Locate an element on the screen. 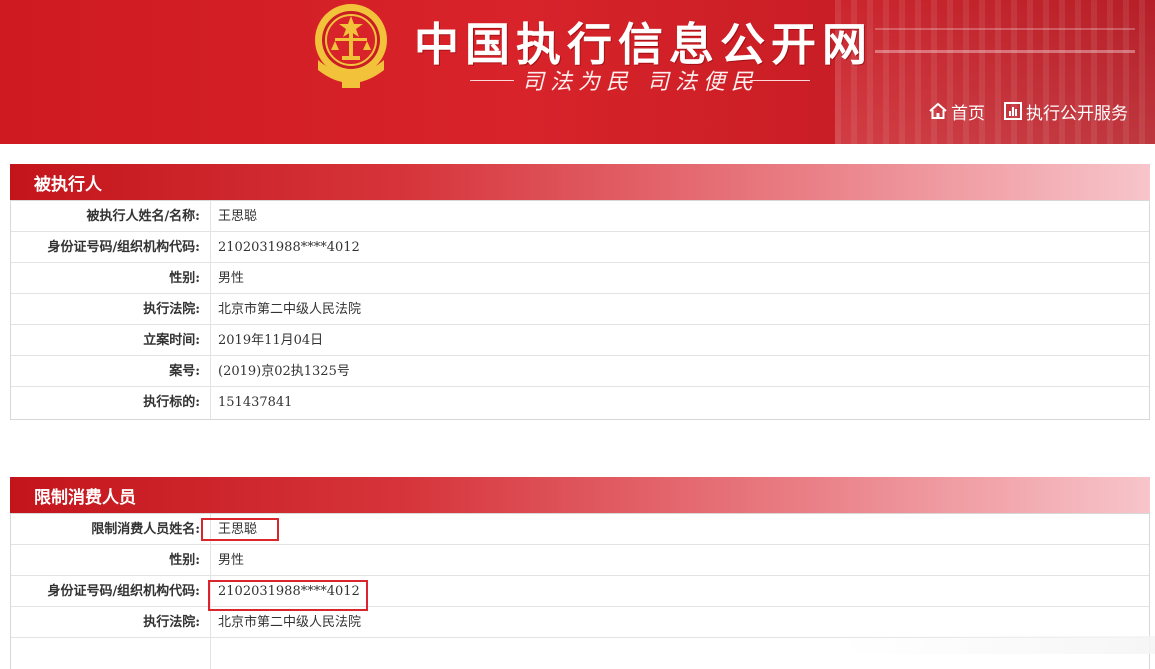 This screenshot has width=1155, height=669. slogan-text: 司法为民 司法便民 is located at coordinates (640, 82).